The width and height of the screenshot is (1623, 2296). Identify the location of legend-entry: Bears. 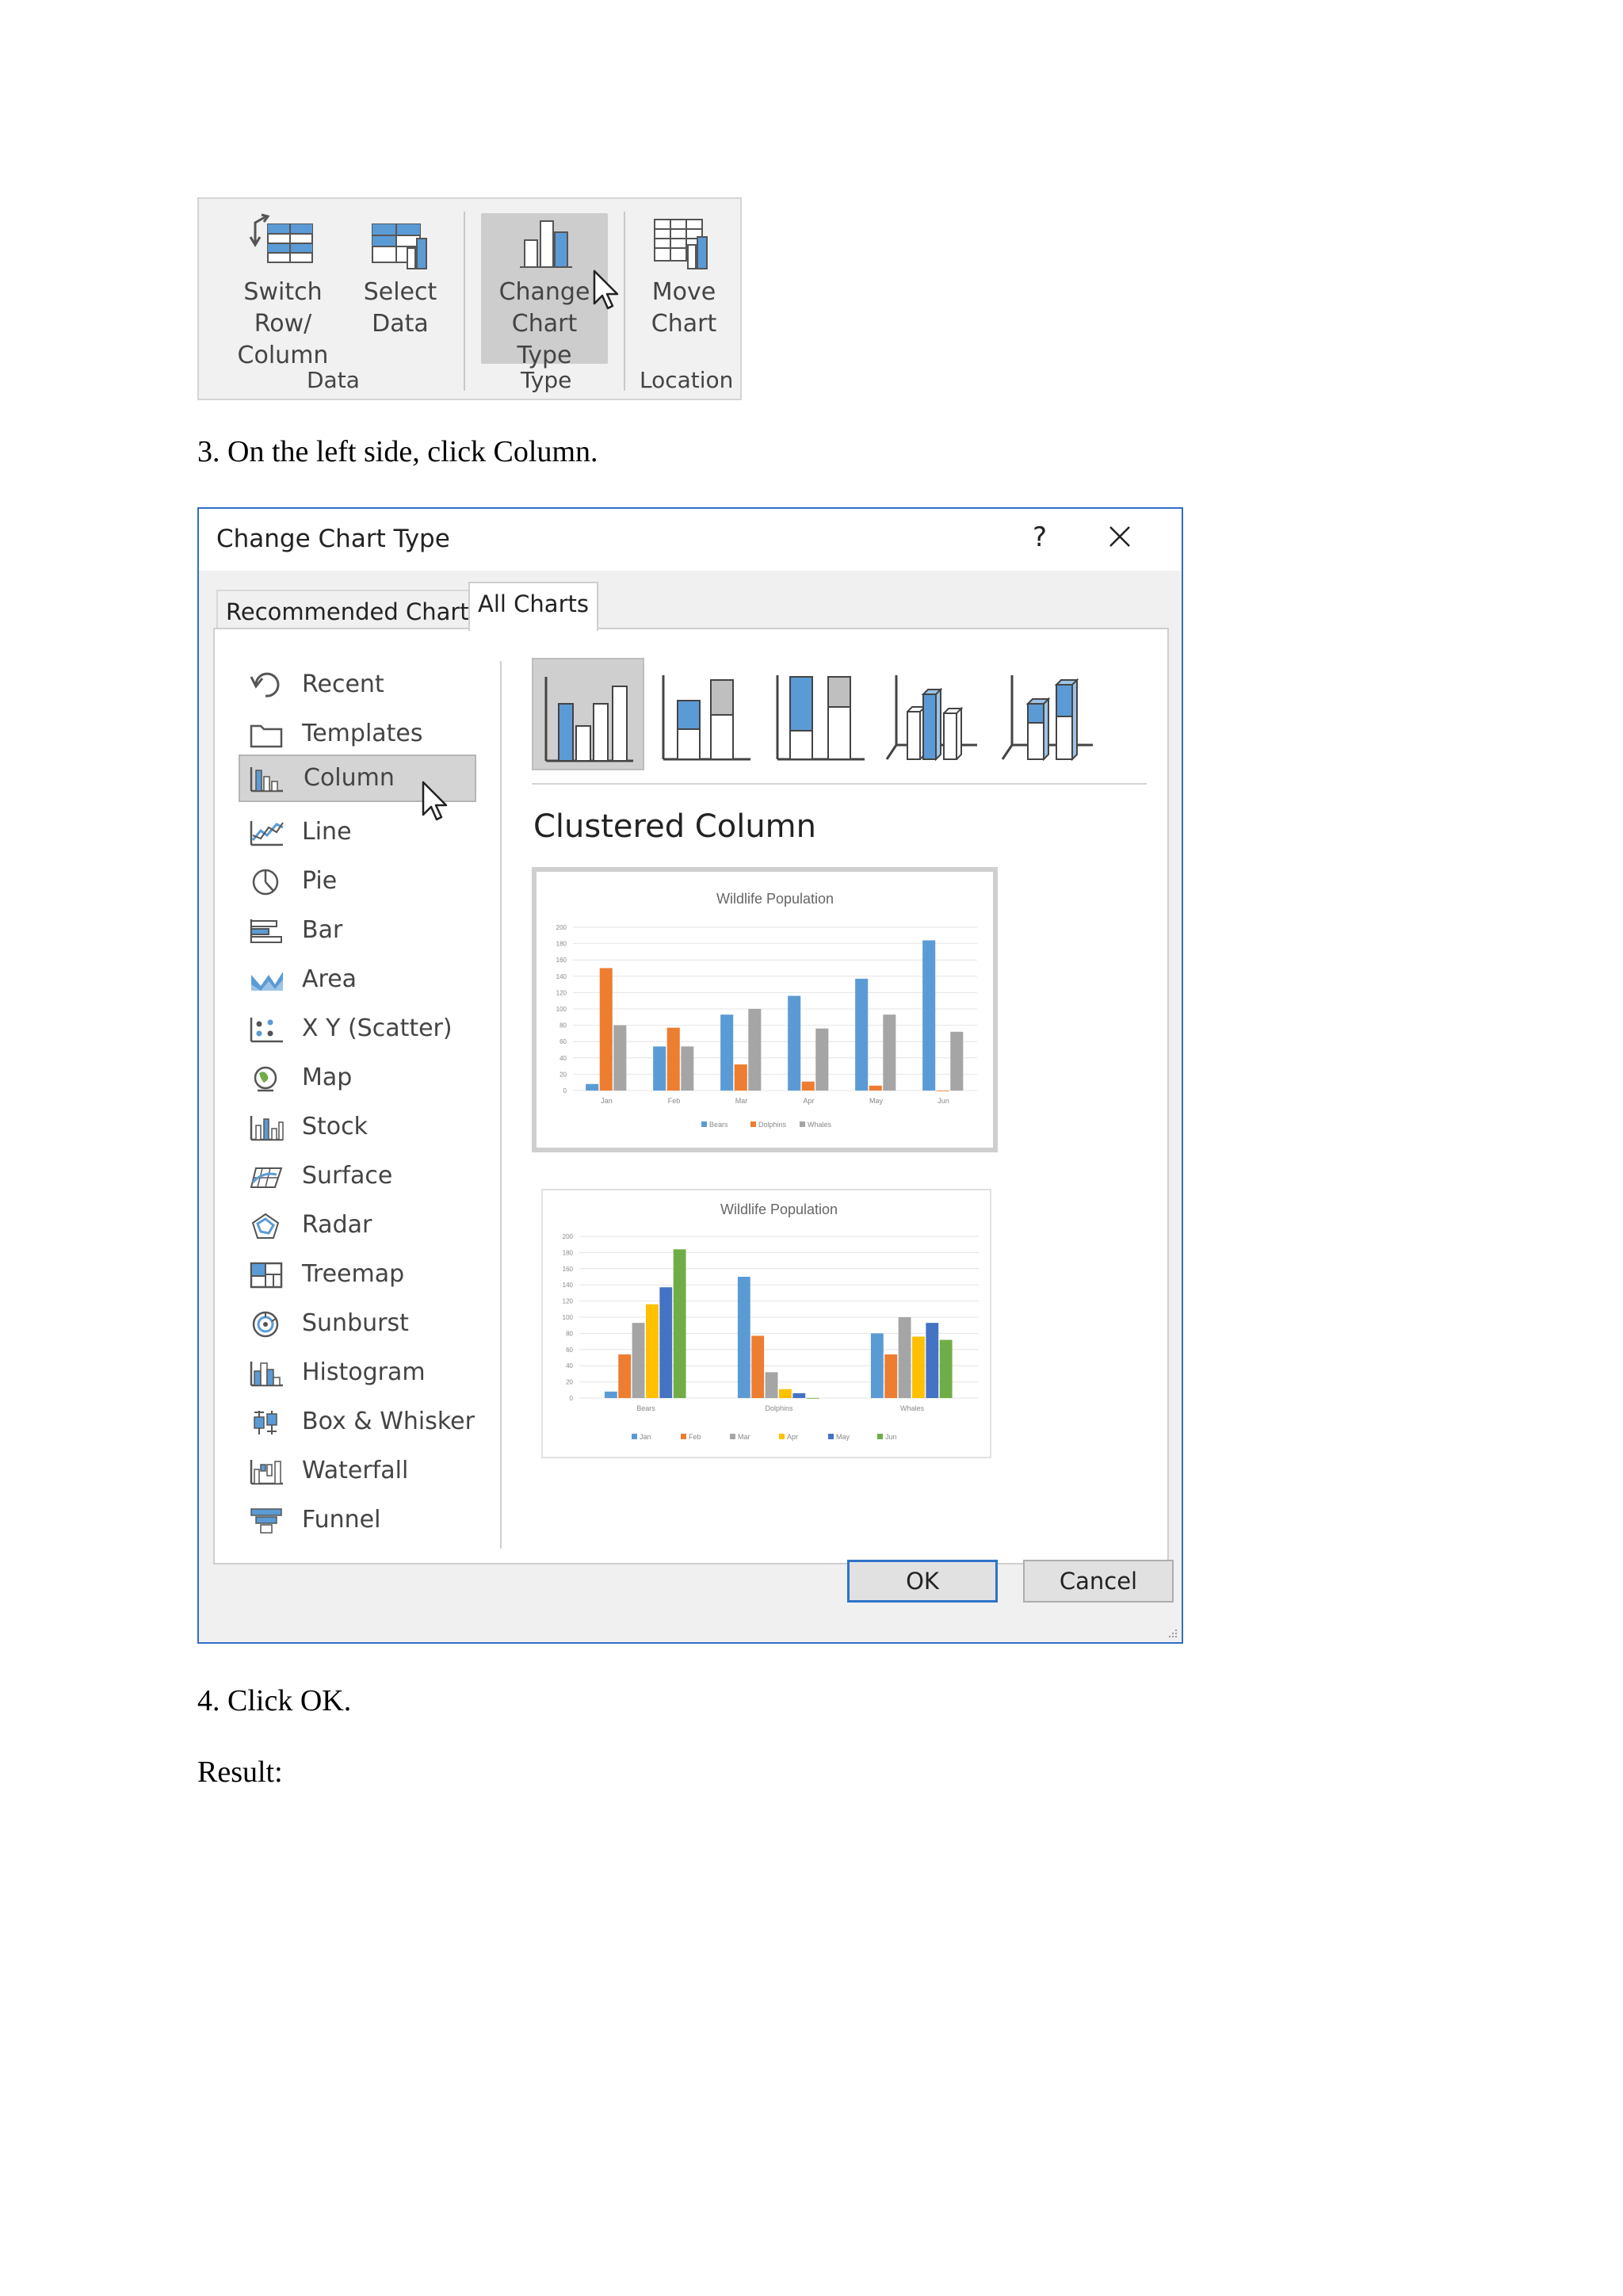
(718, 1125).